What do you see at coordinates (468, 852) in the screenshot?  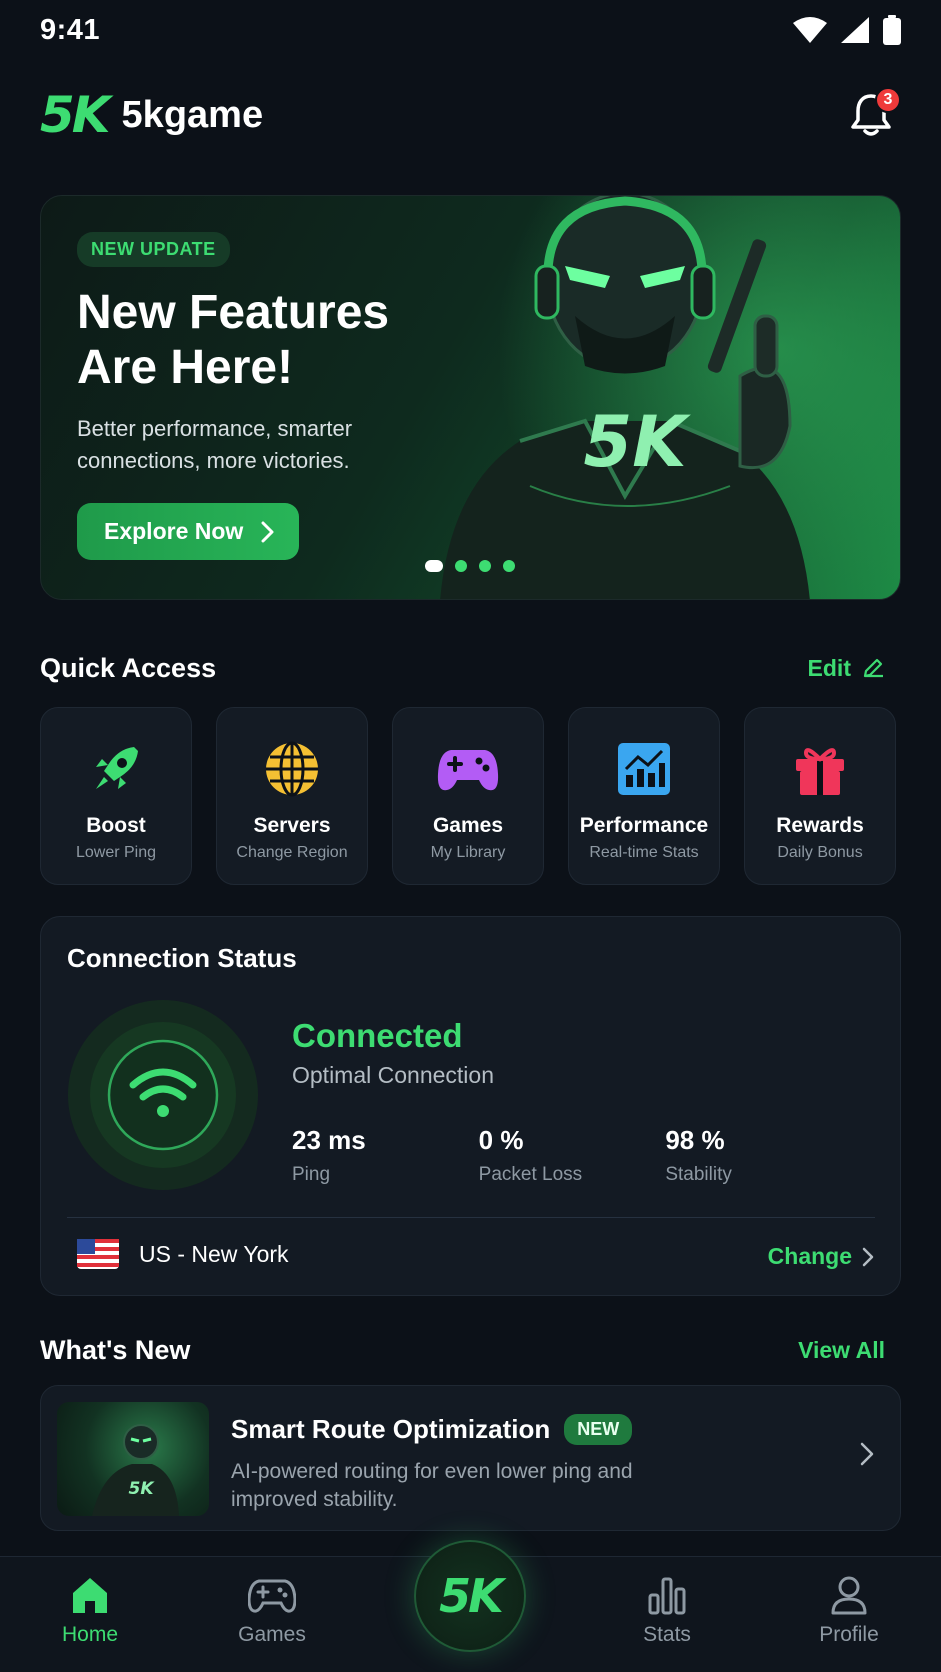 I see `quick-access-sub: My Library` at bounding box center [468, 852].